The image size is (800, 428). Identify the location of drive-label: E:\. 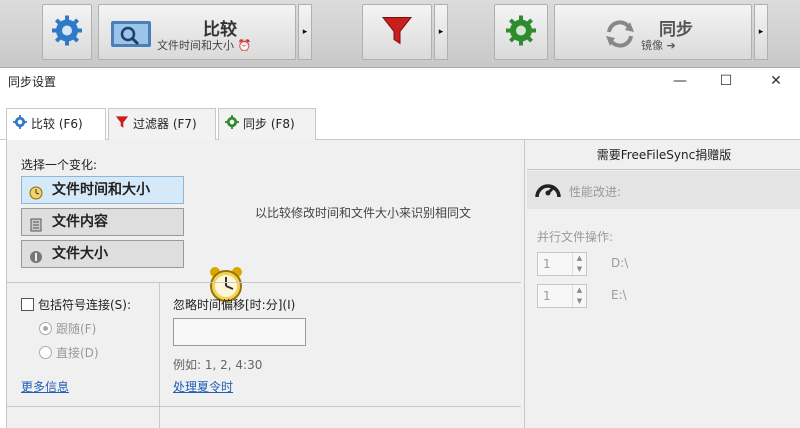
(619, 295).